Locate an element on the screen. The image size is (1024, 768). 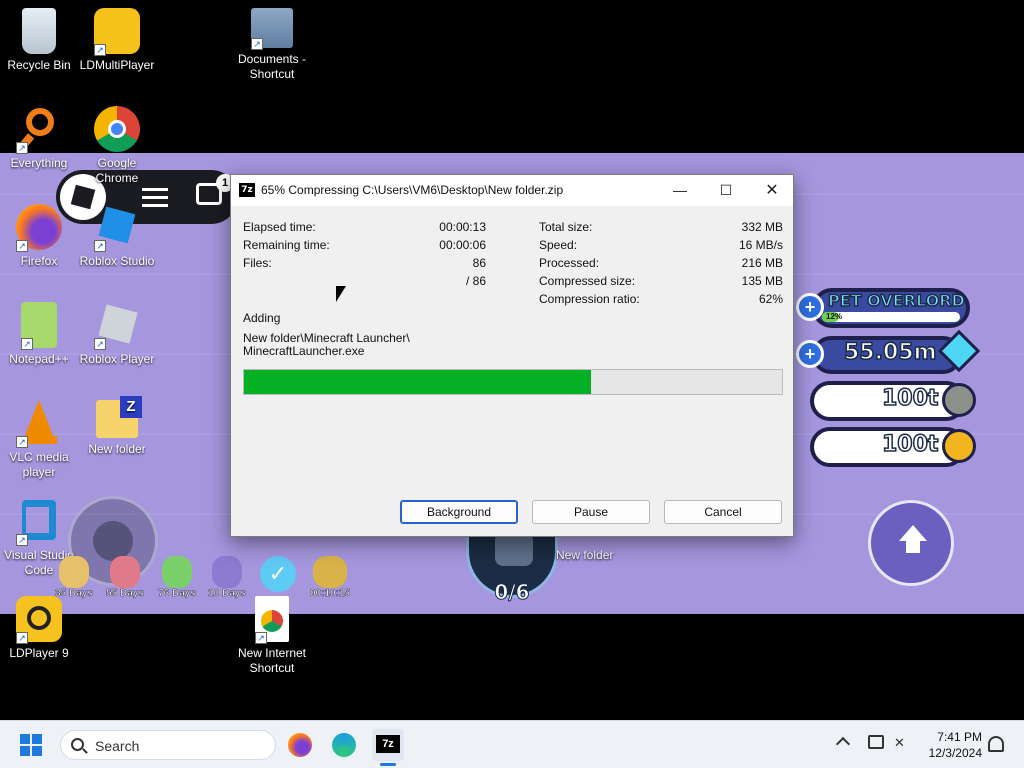
current-action-label: Adding is located at coordinates (262, 318).